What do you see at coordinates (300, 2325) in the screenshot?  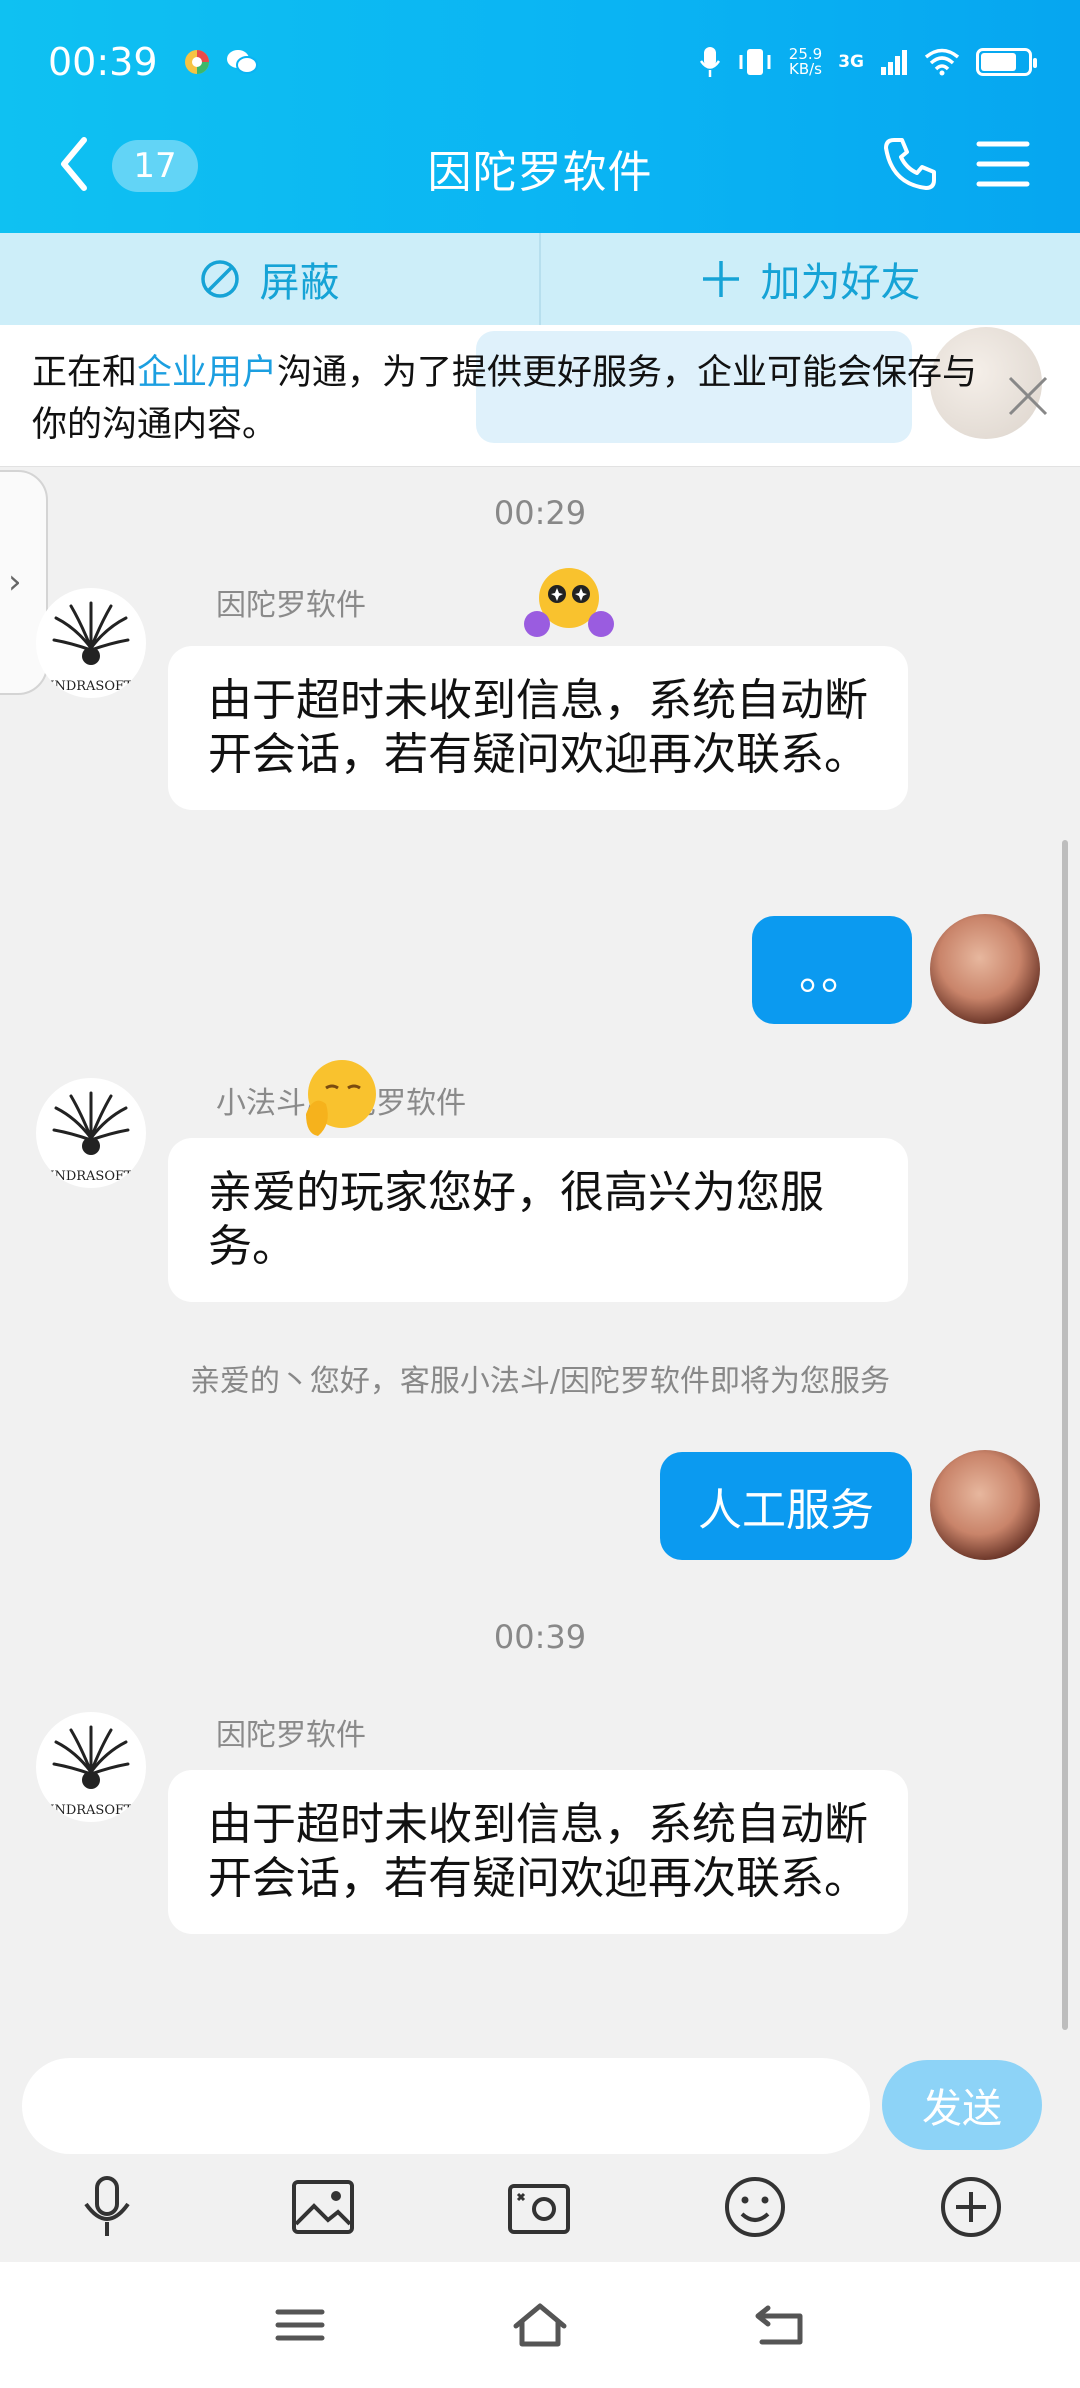 I see `recent-apps-icon` at bounding box center [300, 2325].